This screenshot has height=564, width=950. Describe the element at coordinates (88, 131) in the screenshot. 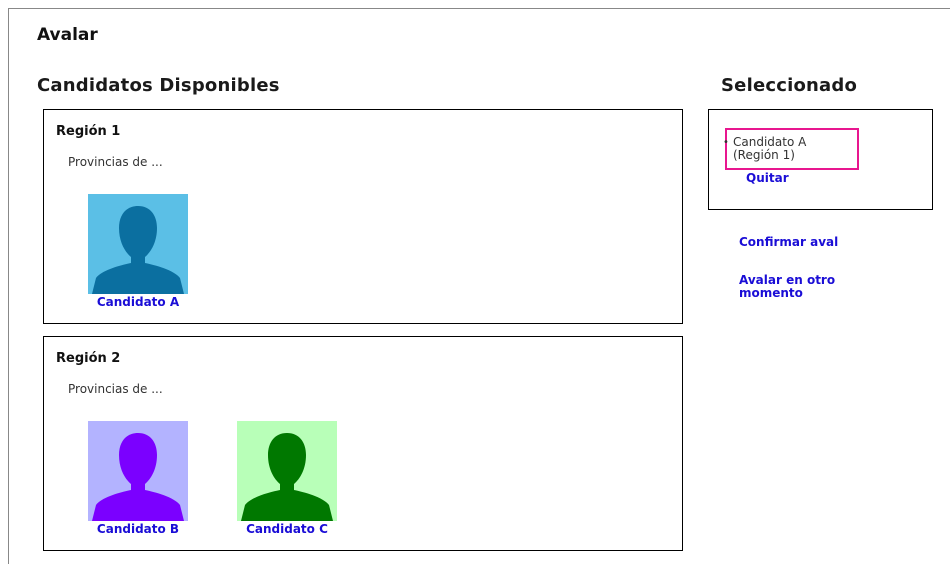

I see `region-name: Región 1` at that location.